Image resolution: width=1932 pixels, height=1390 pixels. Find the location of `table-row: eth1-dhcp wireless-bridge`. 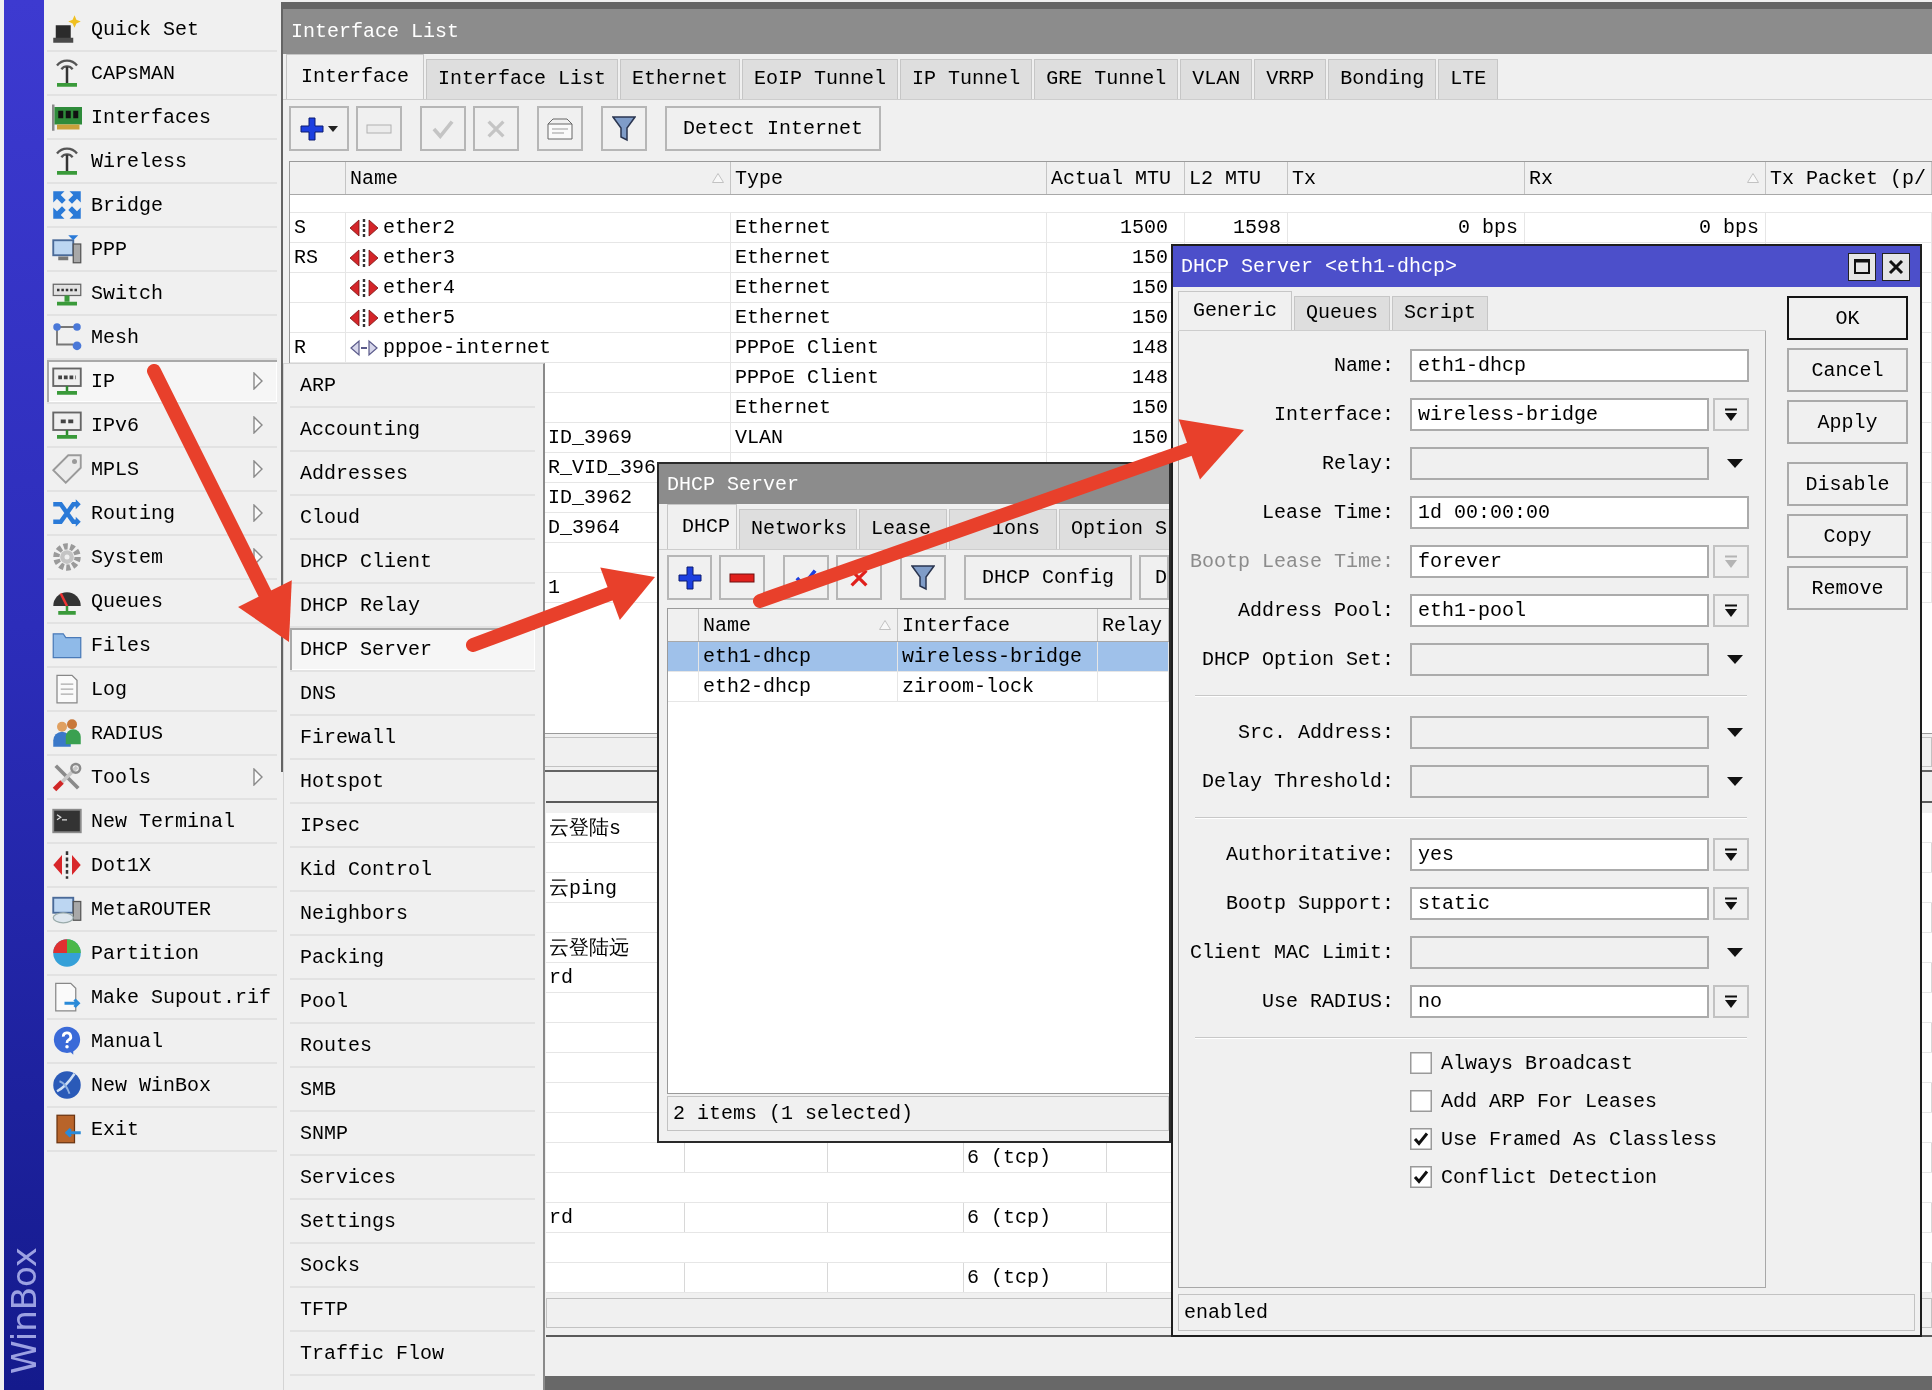

table-row: eth1-dhcp wireless-bridge is located at coordinates (918, 657).